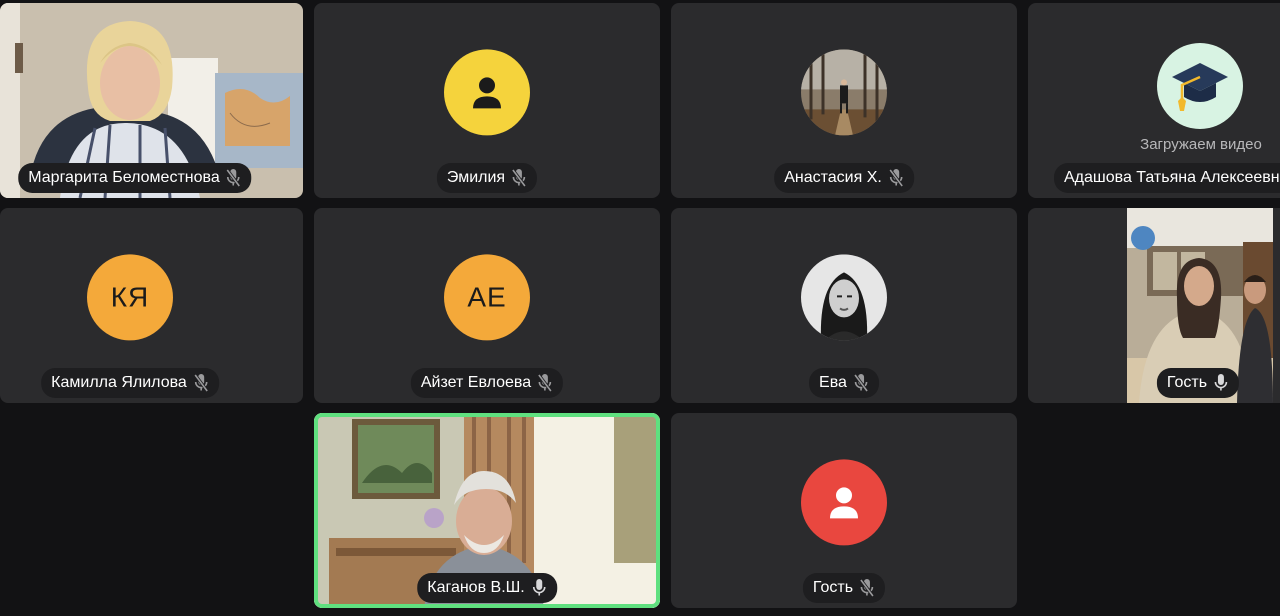 The height and width of the screenshot is (616, 1280). I want to click on participant-name: Маргарита Беломестнова, so click(124, 177).